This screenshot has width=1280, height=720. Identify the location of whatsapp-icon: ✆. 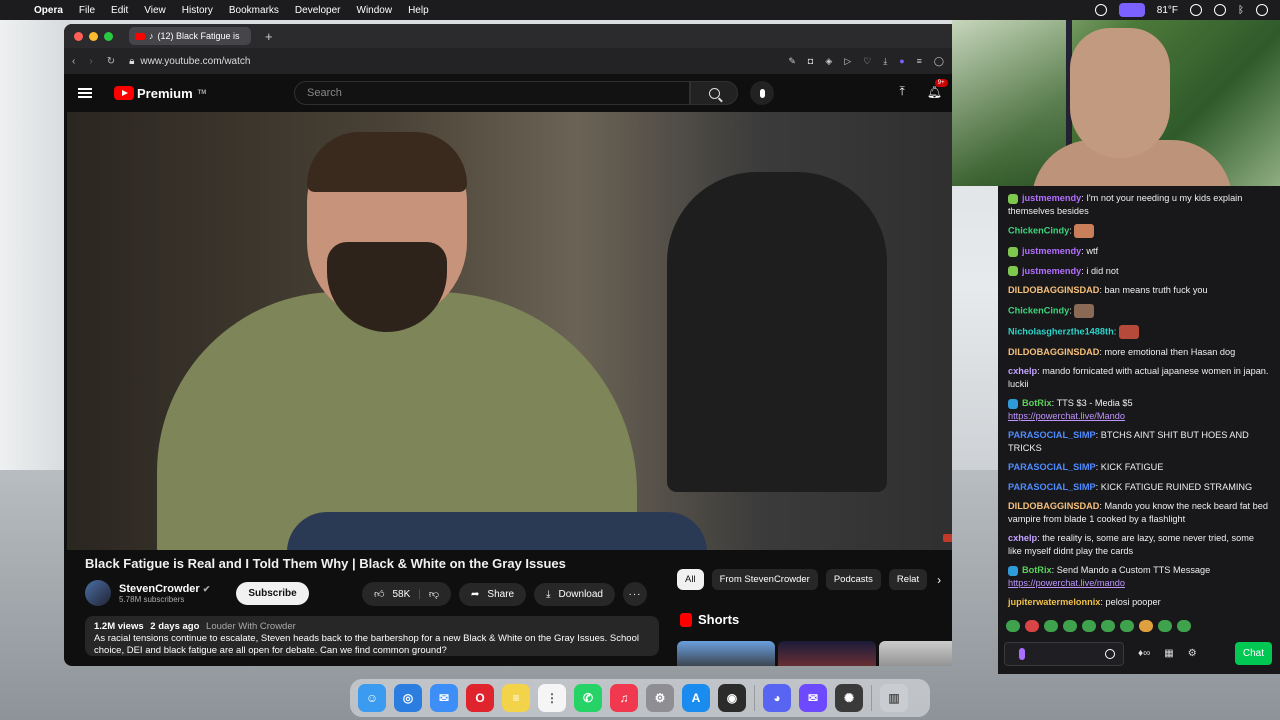
(588, 698).